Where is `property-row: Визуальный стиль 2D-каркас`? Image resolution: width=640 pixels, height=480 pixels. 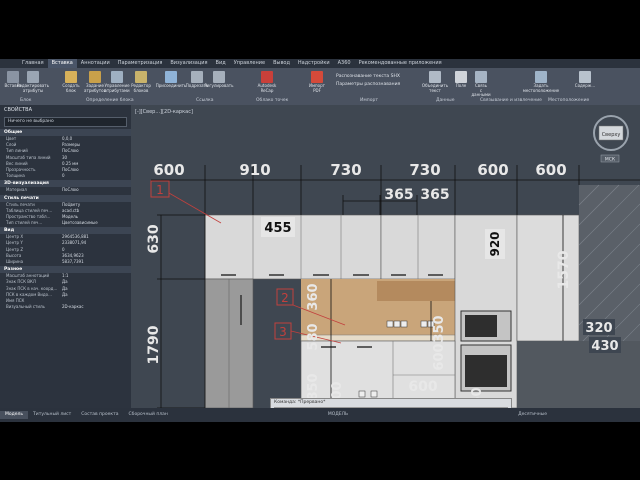 property-row: Визуальный стиль 2D-каркас is located at coordinates (65, 307).